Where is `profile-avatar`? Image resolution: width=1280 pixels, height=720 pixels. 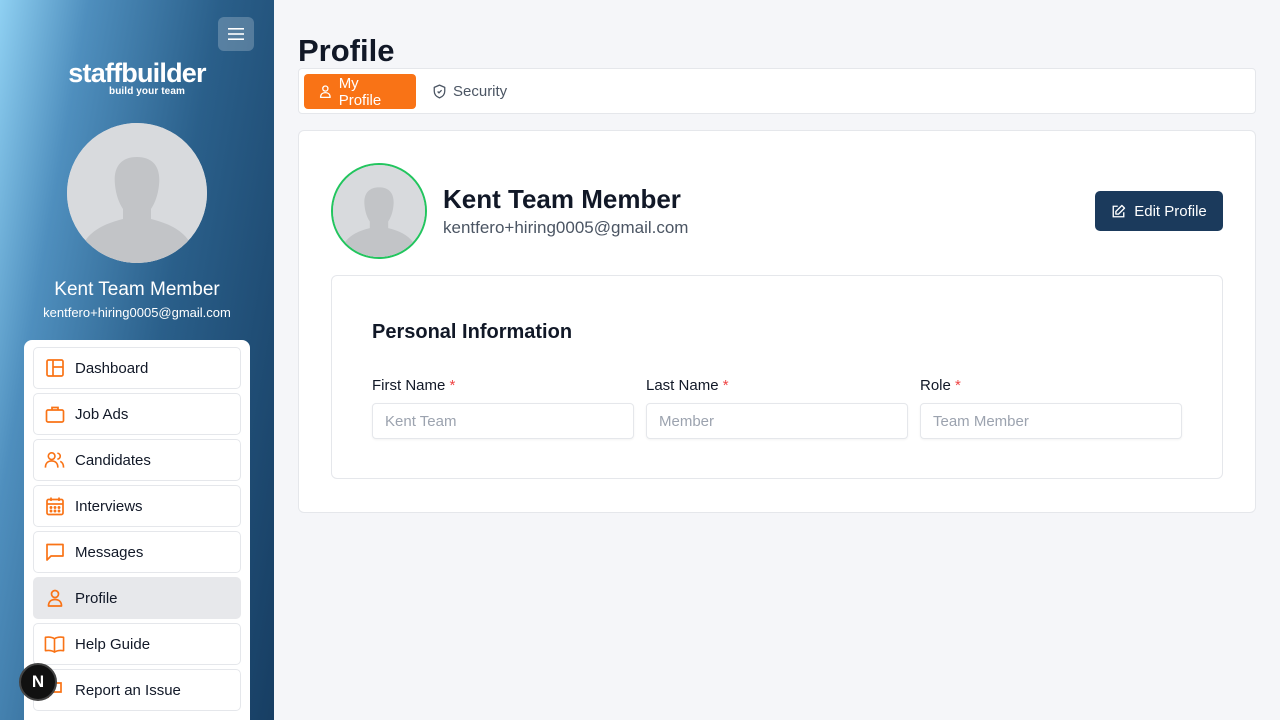
profile-avatar is located at coordinates (379, 211).